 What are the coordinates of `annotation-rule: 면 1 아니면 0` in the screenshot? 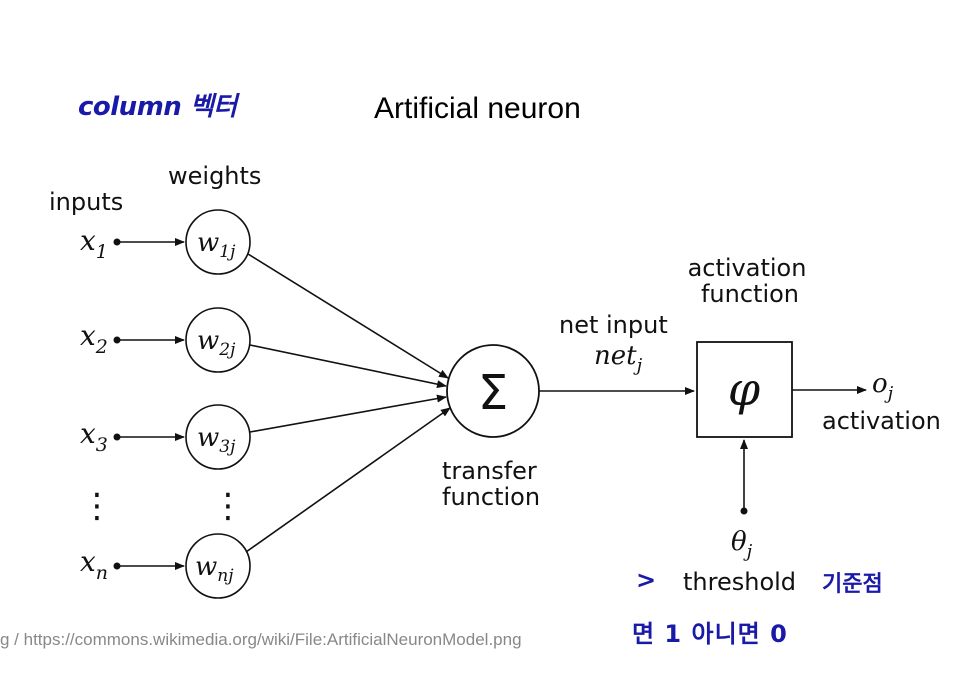 It's located at (710, 634).